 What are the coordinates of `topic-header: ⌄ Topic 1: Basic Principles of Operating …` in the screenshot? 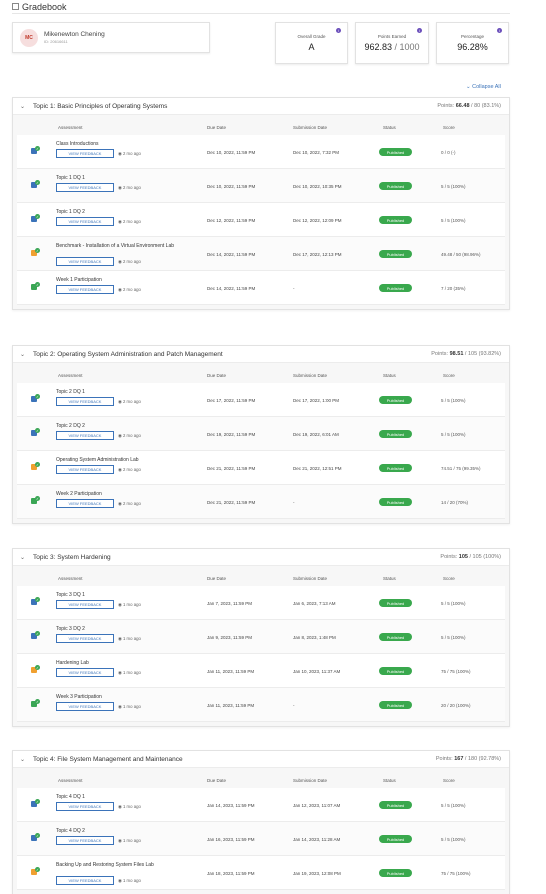 It's located at (261, 106).